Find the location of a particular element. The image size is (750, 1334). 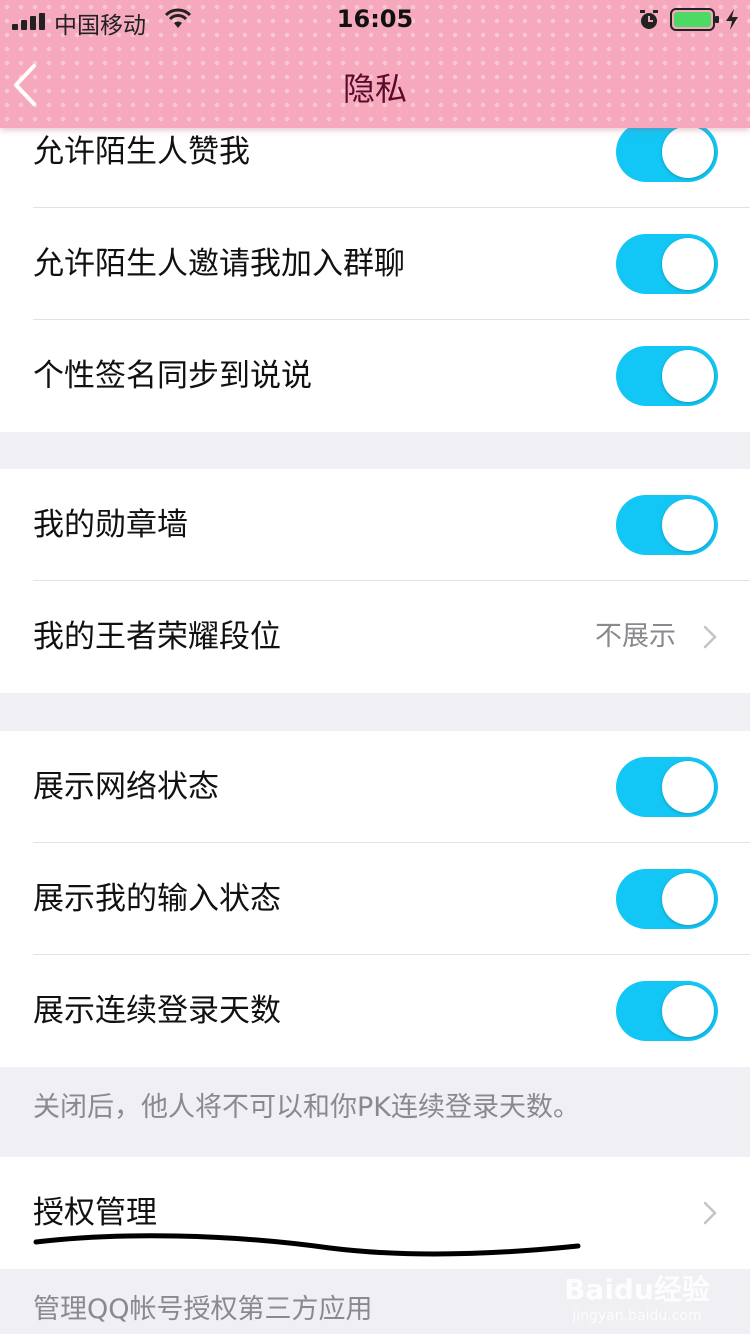

status-bar: 中国移动 16:05 is located at coordinates (375, 20).